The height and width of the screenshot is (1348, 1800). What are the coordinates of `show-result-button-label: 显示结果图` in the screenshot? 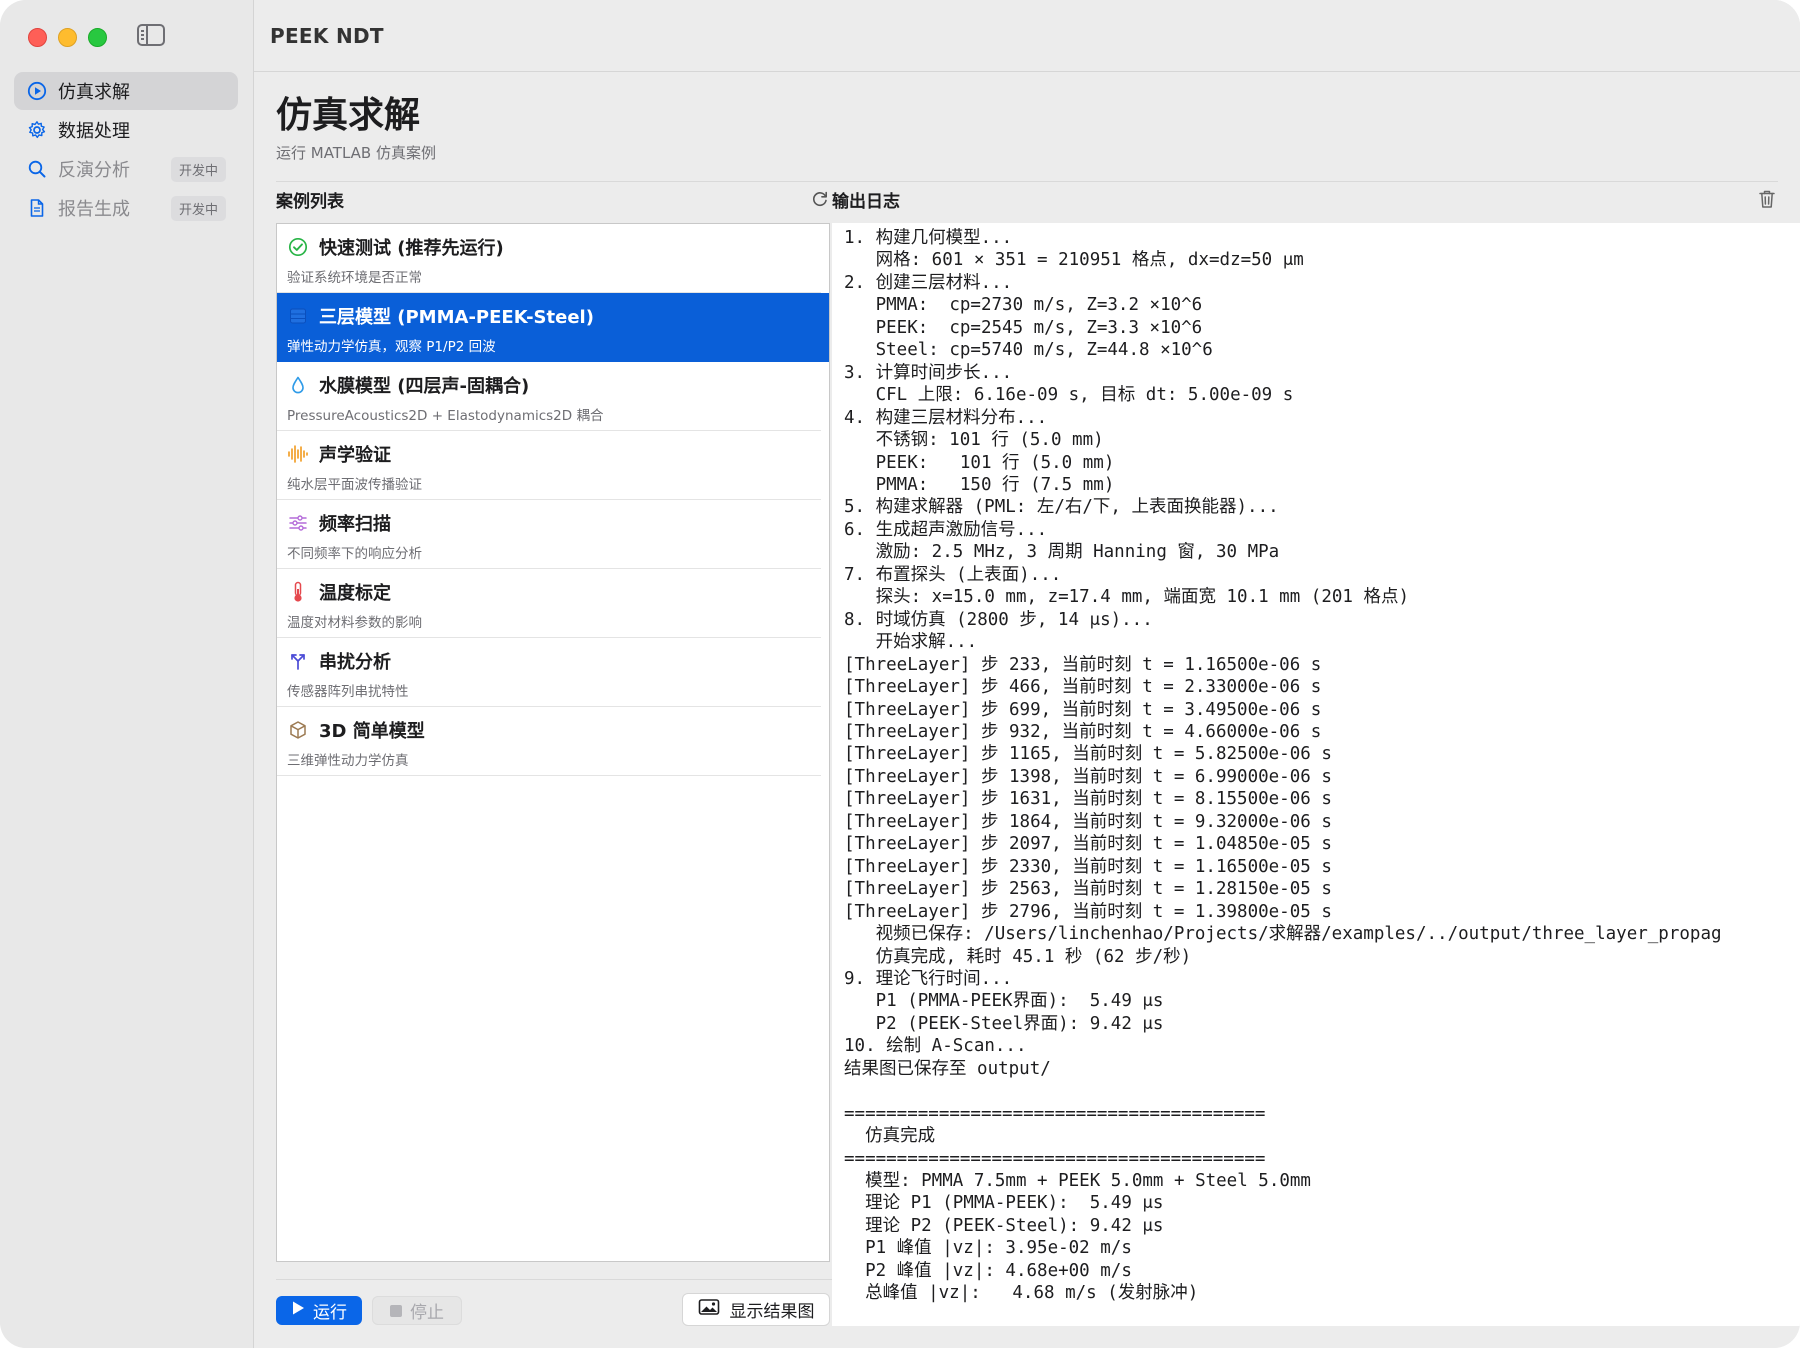 It's located at (772, 1312).